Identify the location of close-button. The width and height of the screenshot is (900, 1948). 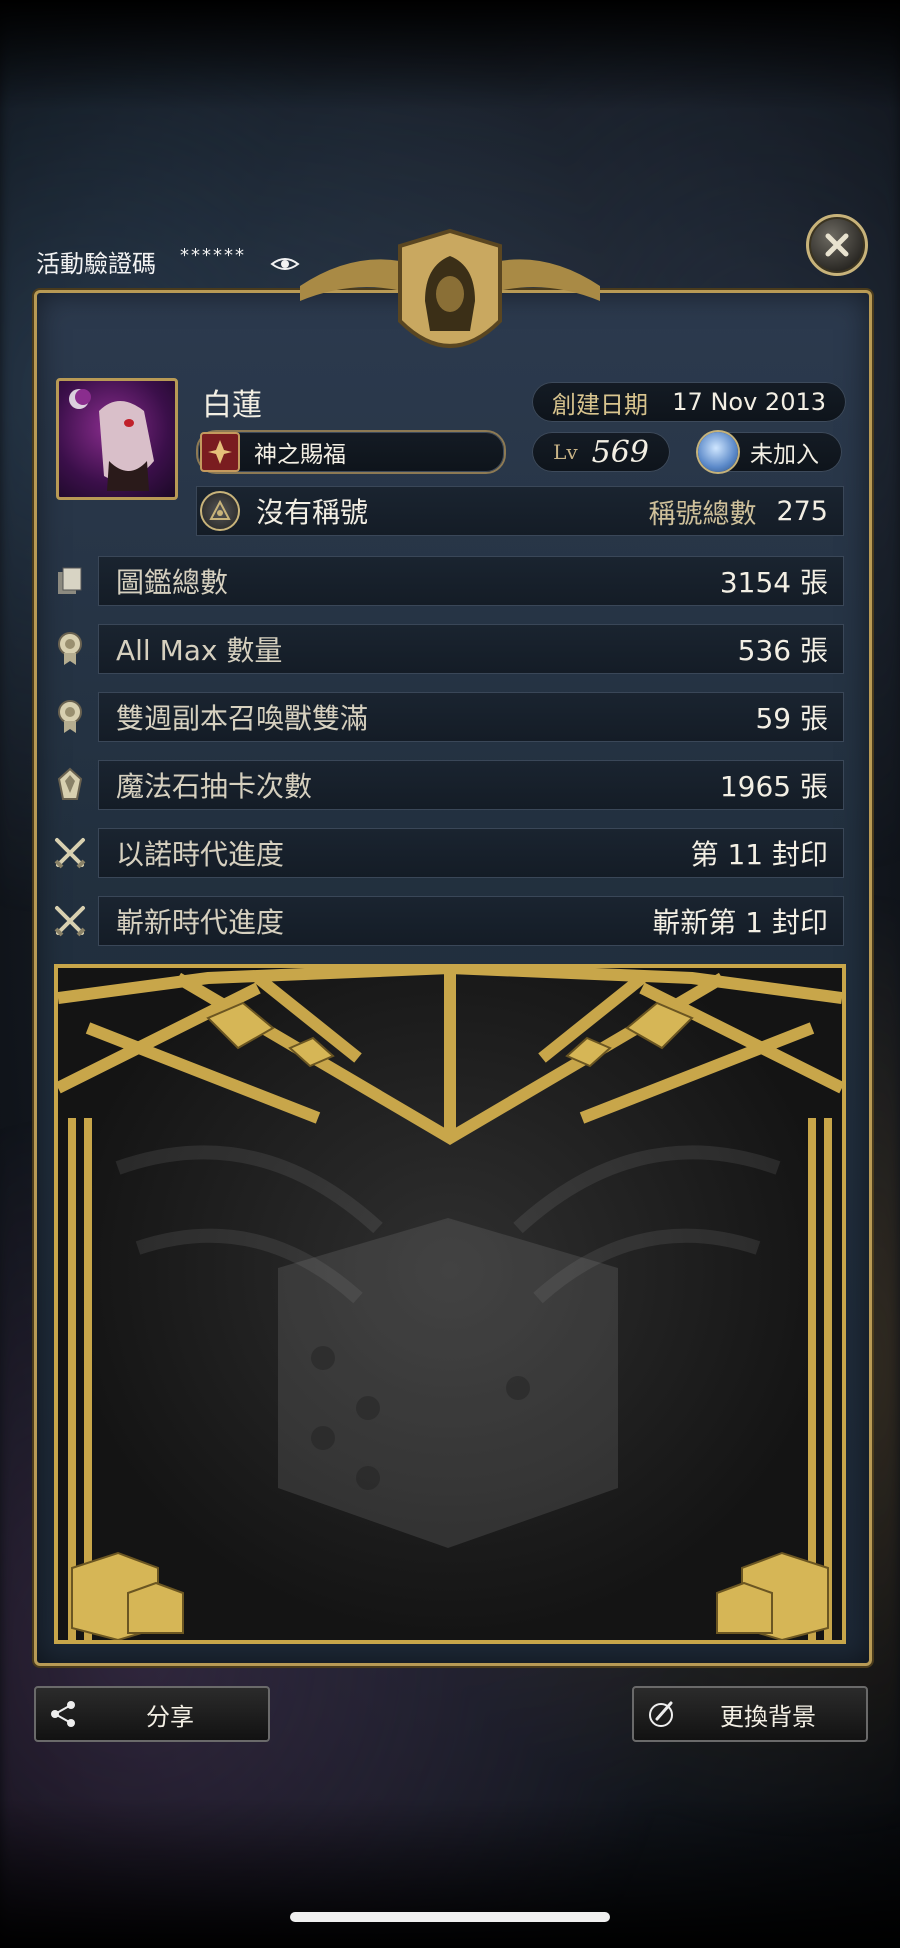
(837, 245).